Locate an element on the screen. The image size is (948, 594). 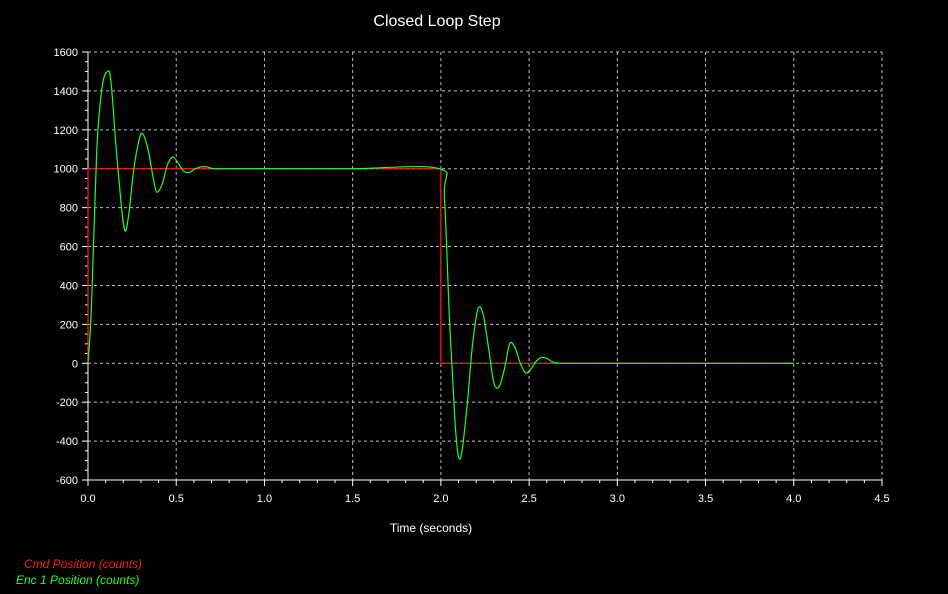
chart-title: Closed Loop Step is located at coordinates (436, 21).